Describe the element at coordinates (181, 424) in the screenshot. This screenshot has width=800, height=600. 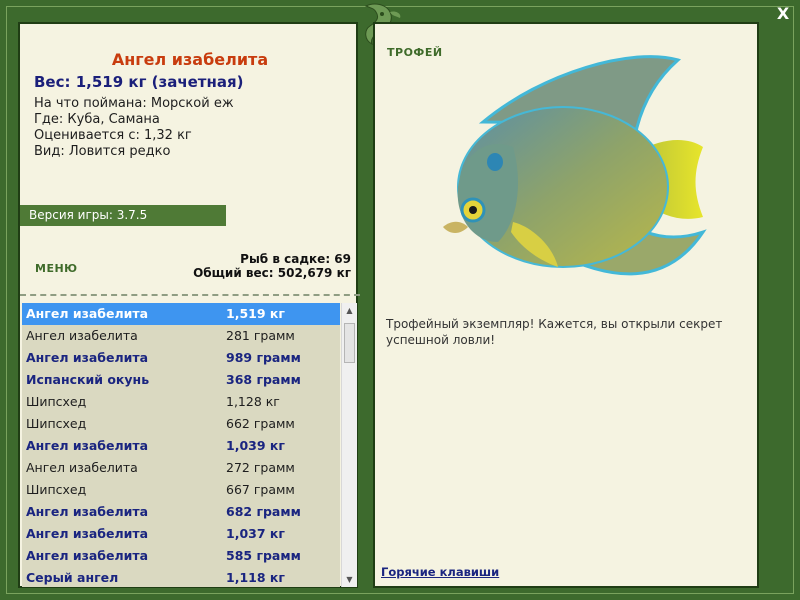
I see `list-item: Шипсхед 662 грамм` at that location.